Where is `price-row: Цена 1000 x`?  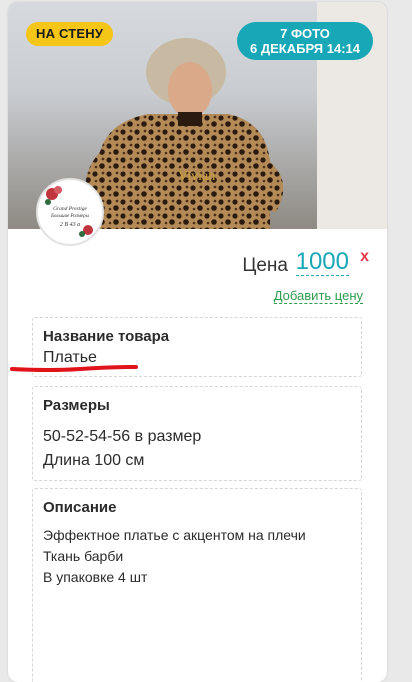
price-row: Цена 1000 x is located at coordinates (197, 262).